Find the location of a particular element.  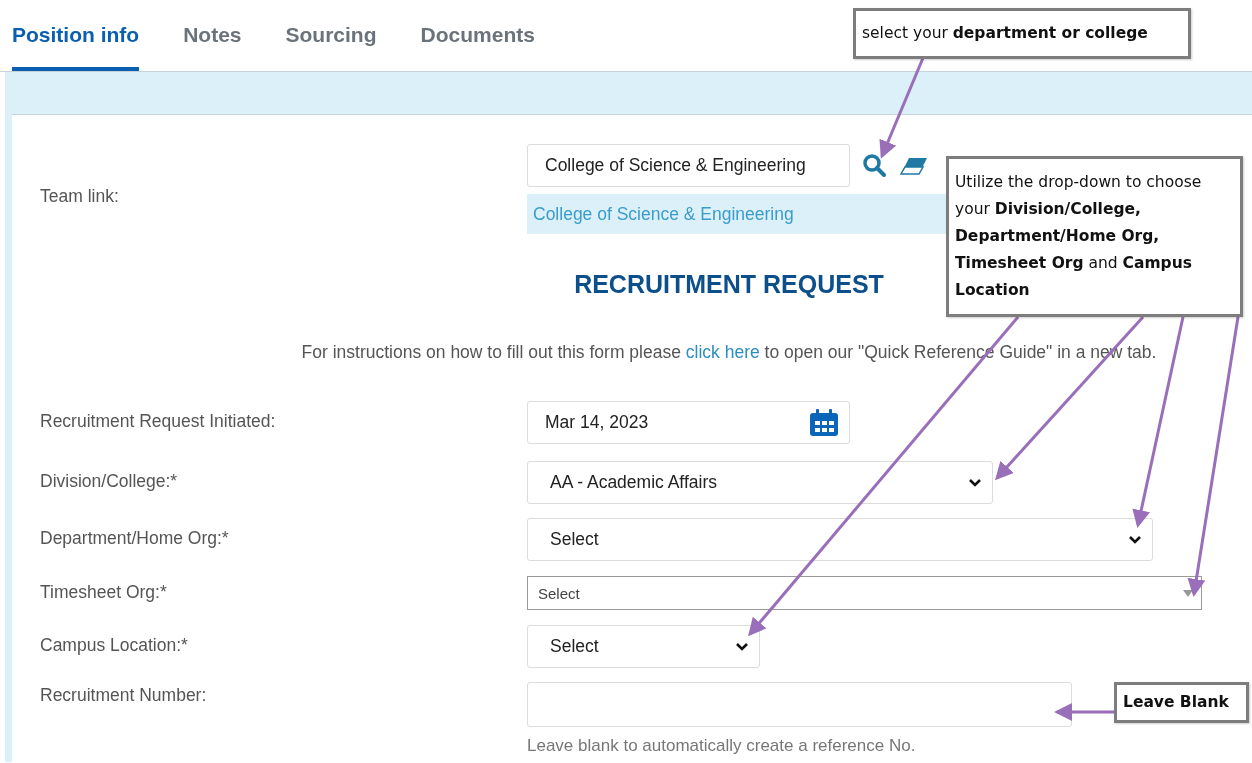

triangle-down-icon is located at coordinates (1188, 593).